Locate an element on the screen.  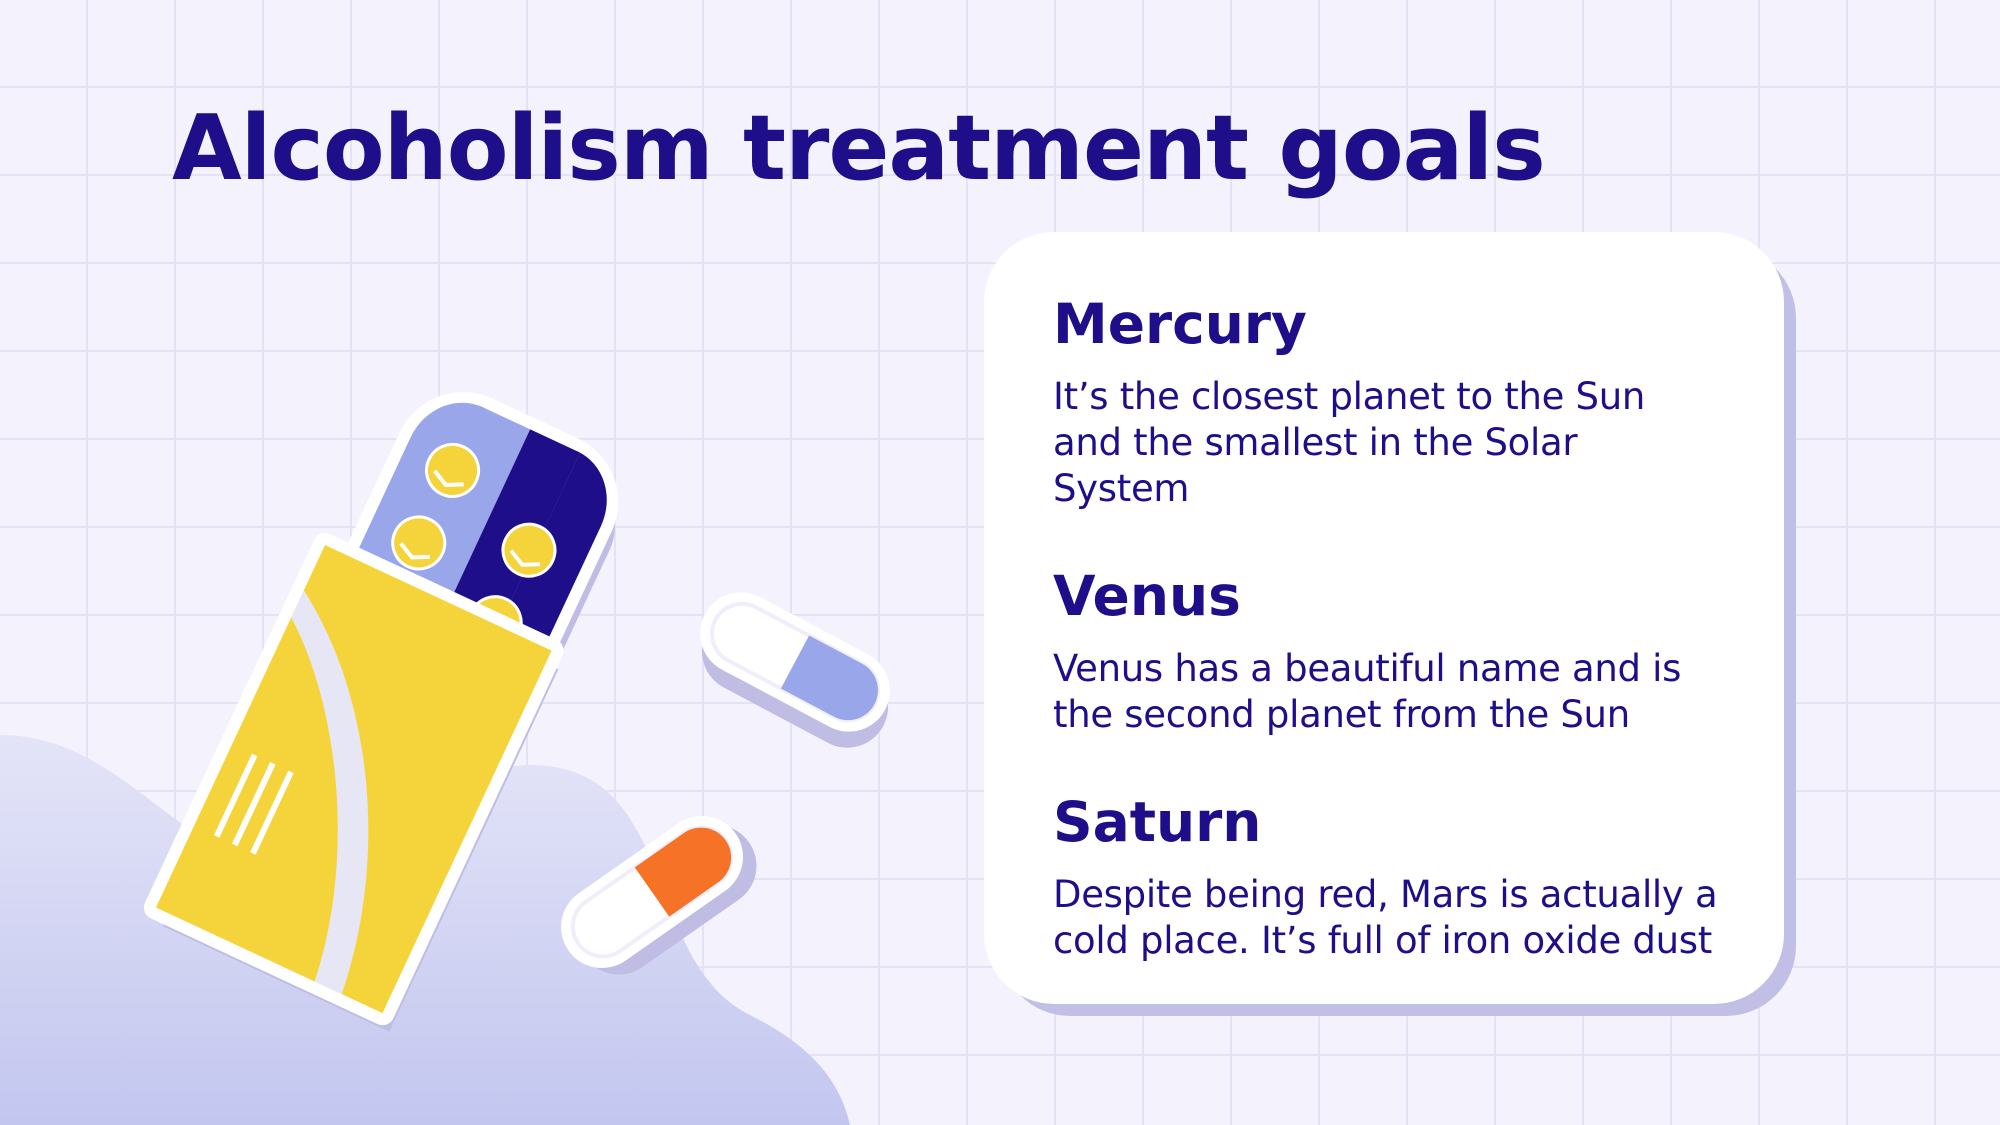
item-title: Mercury is located at coordinates (1180, 324).